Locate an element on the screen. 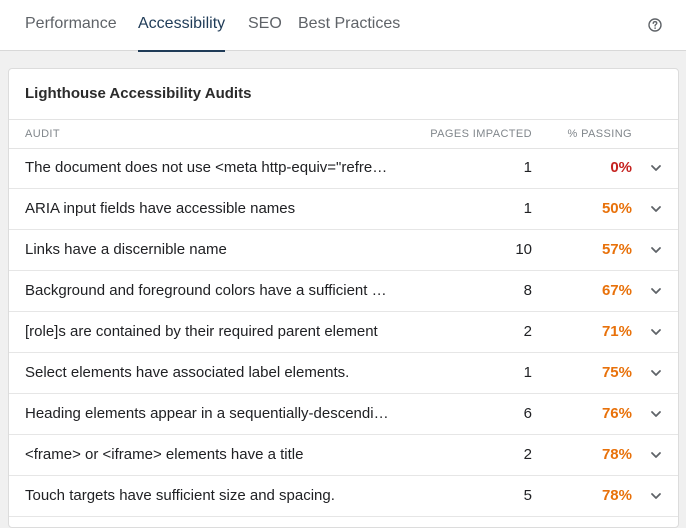 The width and height of the screenshot is (686, 528). percent-passing: 50% is located at coordinates (616, 208).